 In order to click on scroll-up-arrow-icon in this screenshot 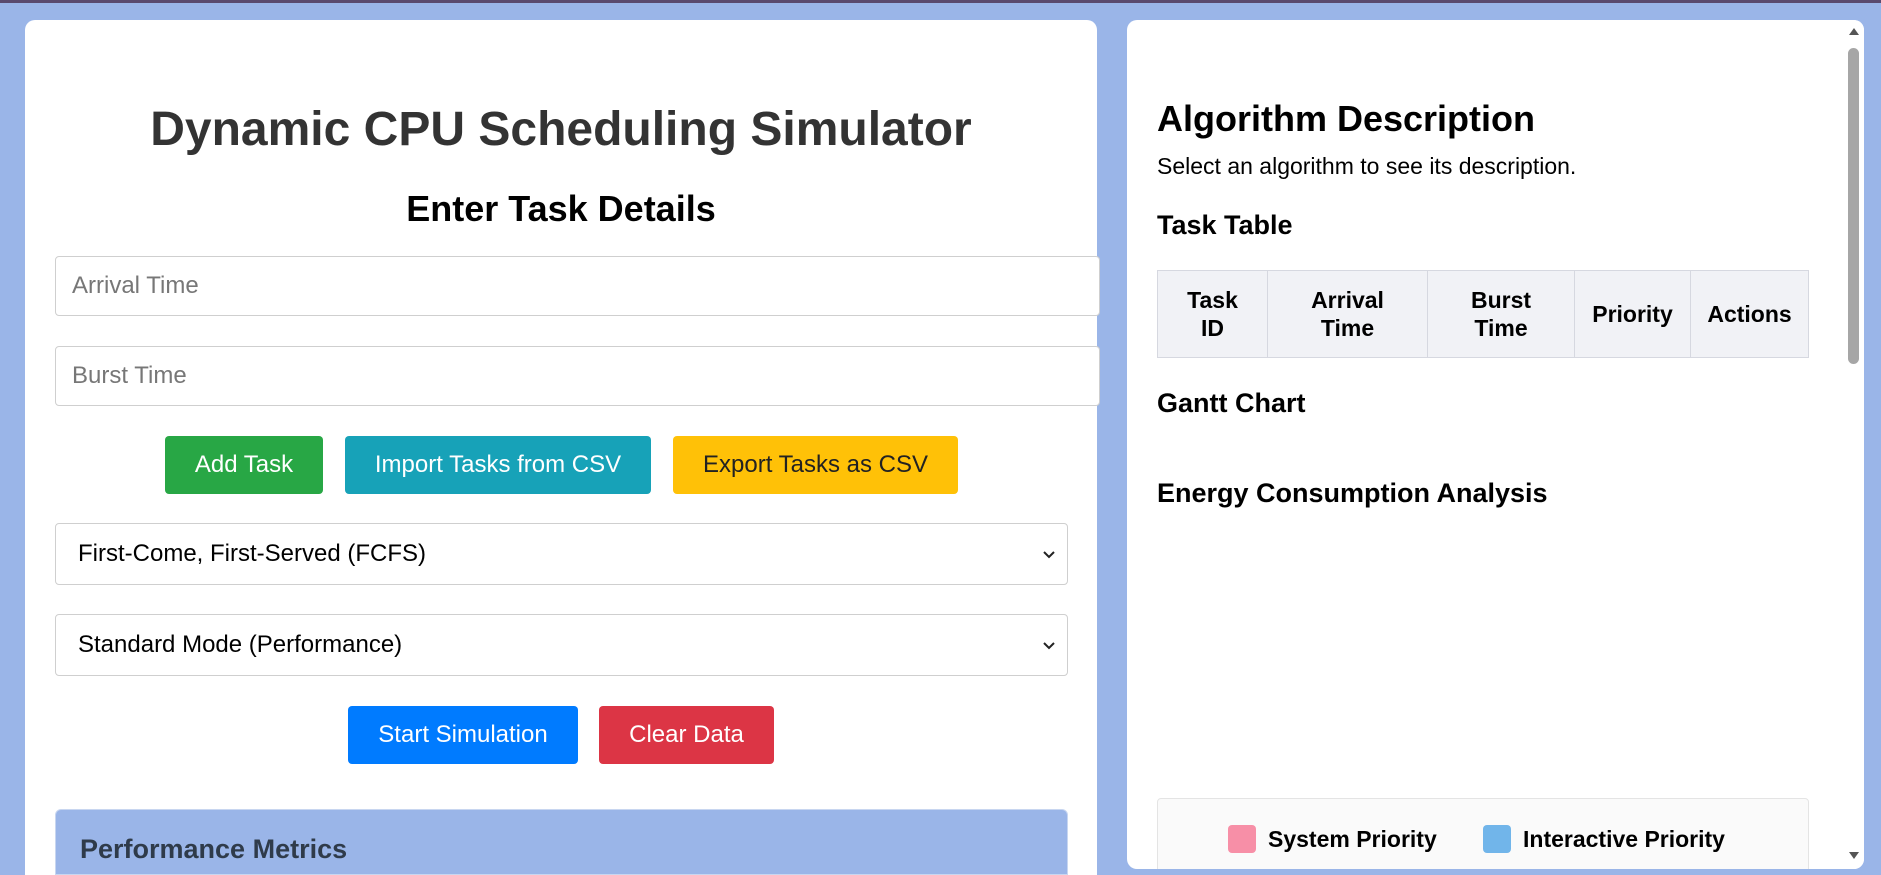, I will do `click(1854, 31)`.